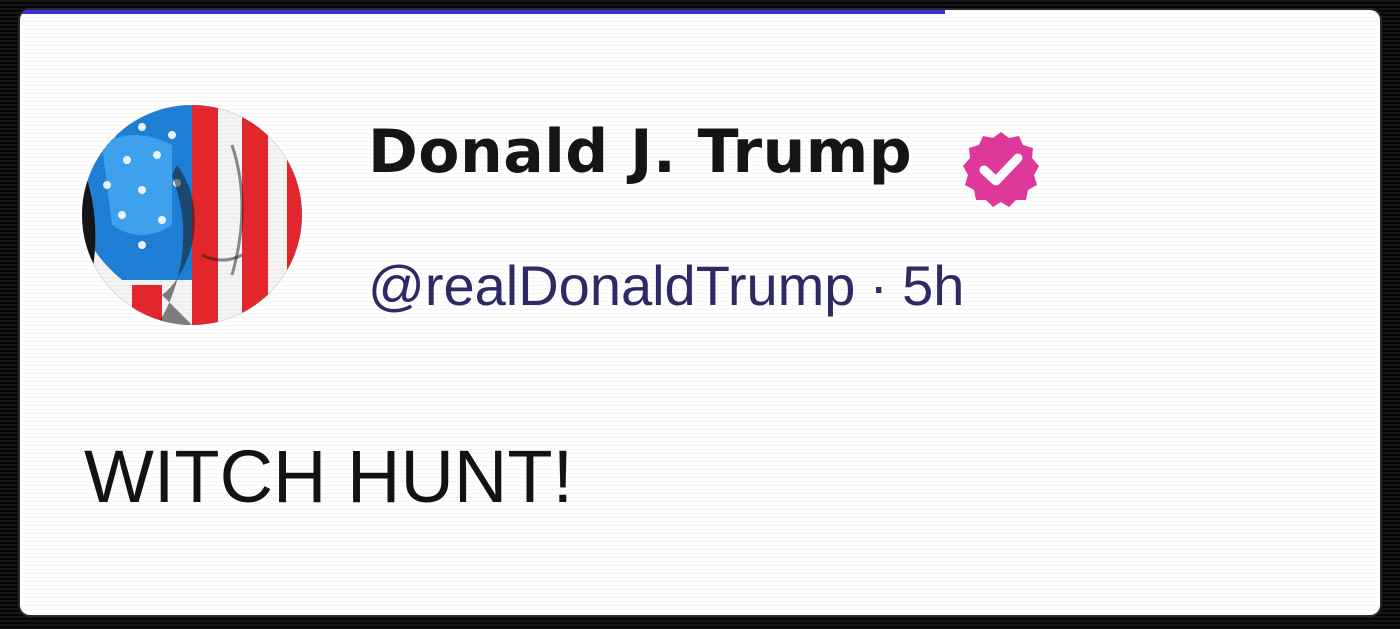 This screenshot has width=1400, height=629. What do you see at coordinates (1001, 169) in the screenshot?
I see `verified-badge-icon` at bounding box center [1001, 169].